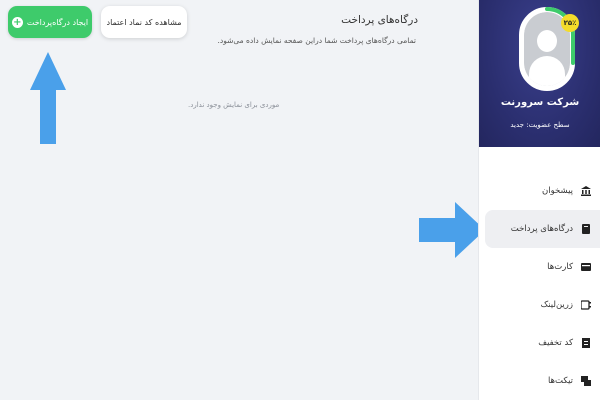 This screenshot has width=600, height=400. What do you see at coordinates (539, 73) in the screenshot?
I see `profile-card: ۲۵٪ شرکت سرورنت سطح عضویت: جدید` at bounding box center [539, 73].